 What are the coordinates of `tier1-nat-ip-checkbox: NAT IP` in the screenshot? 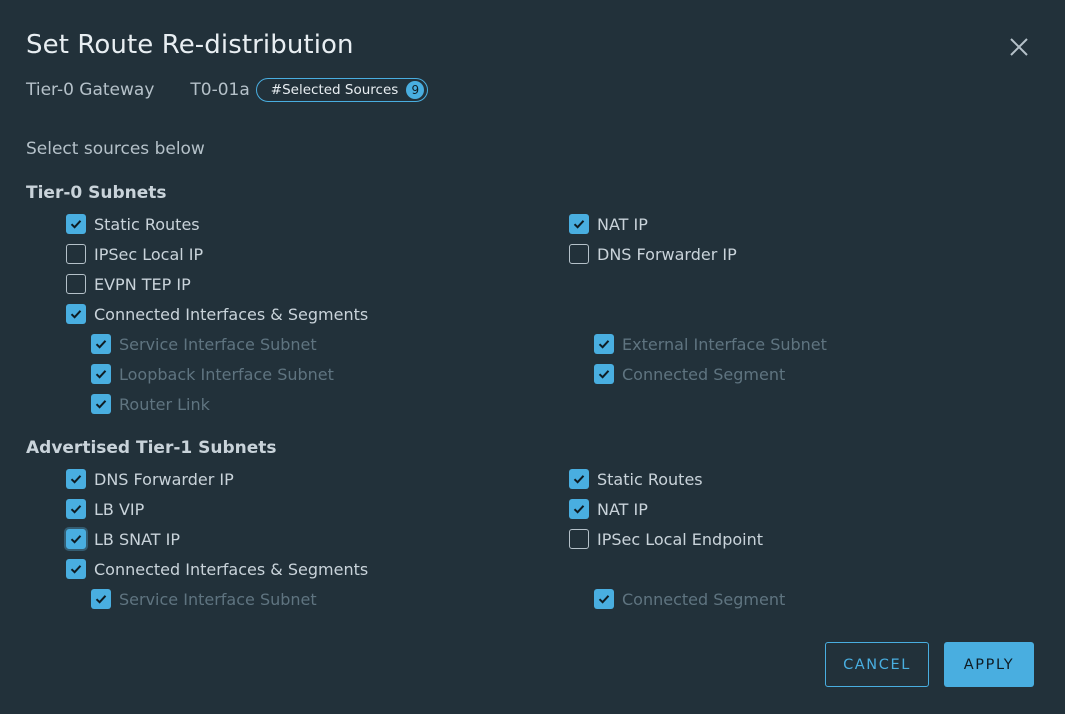 It's located at (608, 509).